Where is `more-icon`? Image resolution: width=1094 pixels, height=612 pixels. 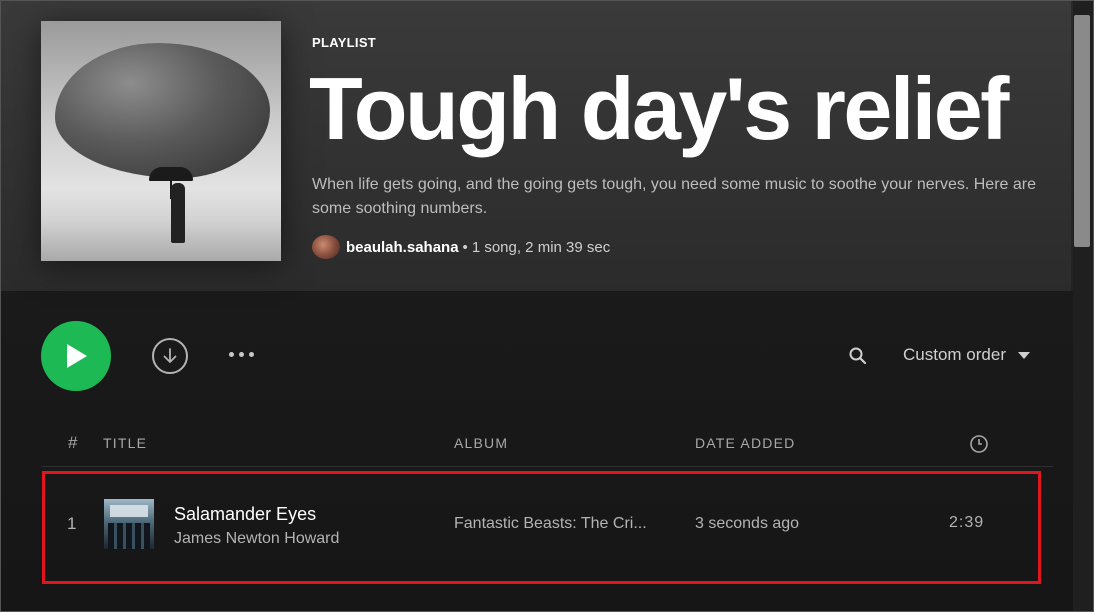 more-icon is located at coordinates (231, 354).